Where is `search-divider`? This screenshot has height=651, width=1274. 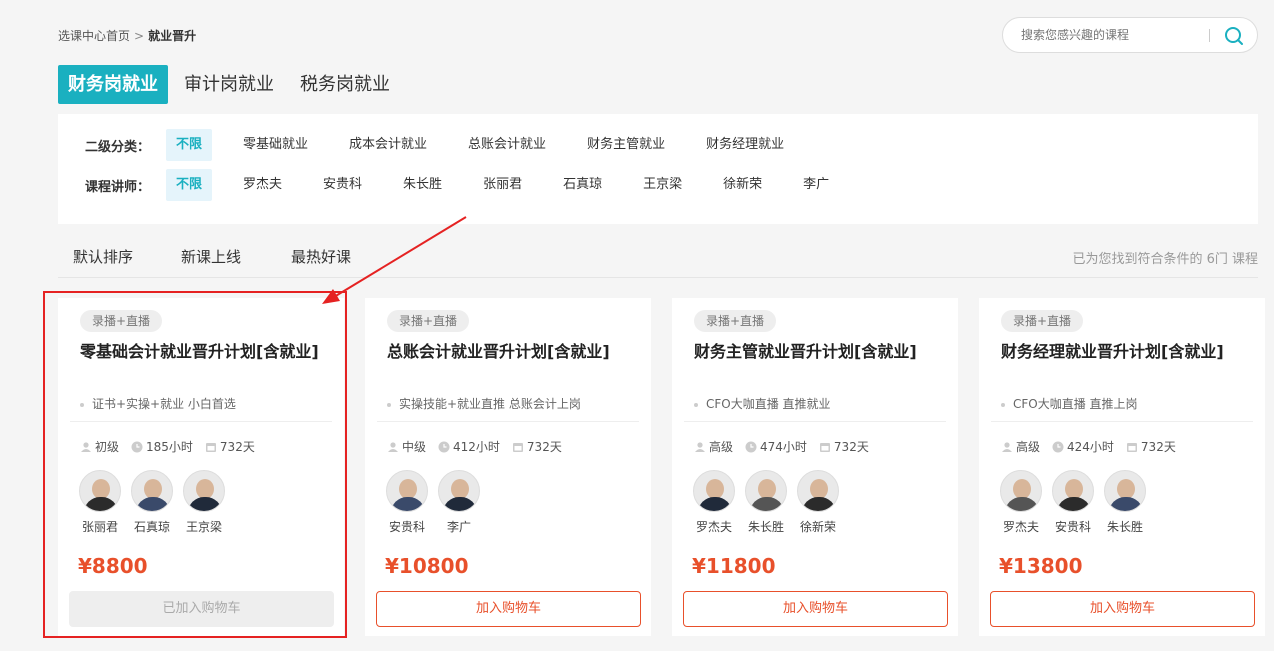 search-divider is located at coordinates (1209, 35).